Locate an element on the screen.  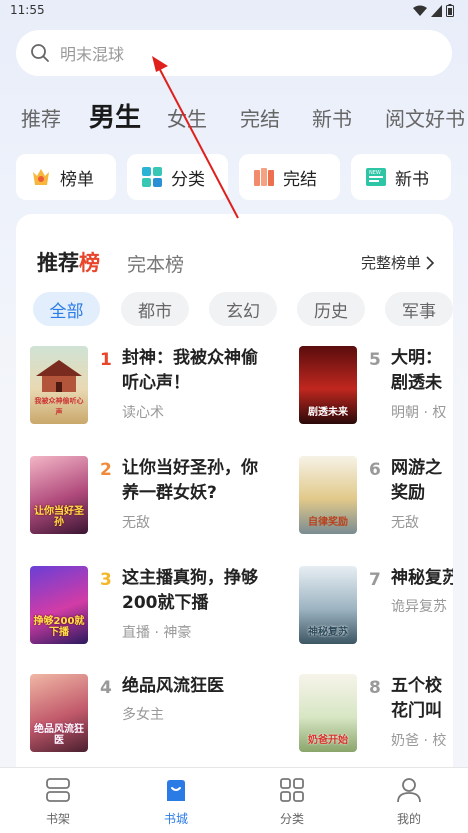
wifi-icon is located at coordinates (420, 10).